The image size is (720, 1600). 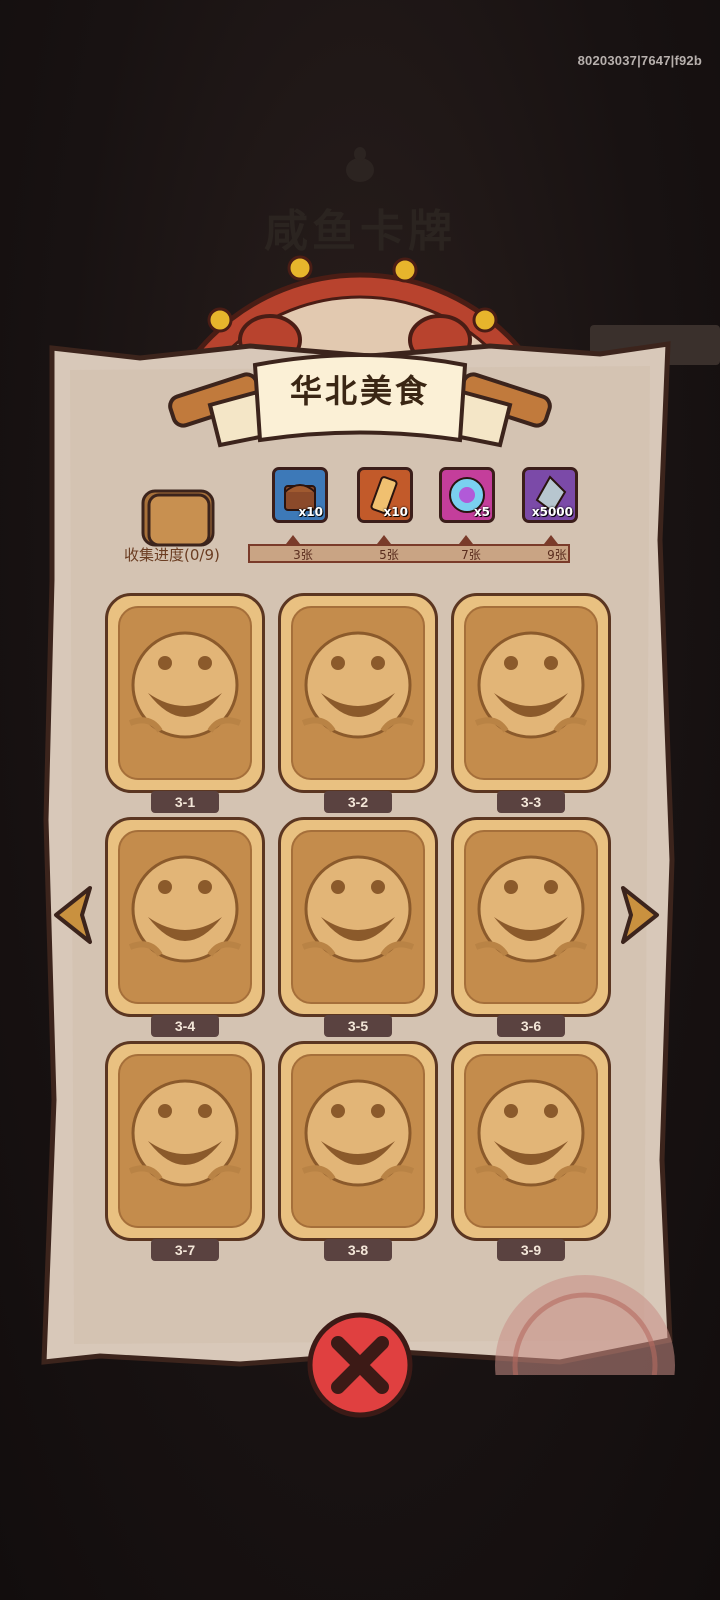 What do you see at coordinates (389, 555) in the screenshot?
I see `milestone-label: 5张` at bounding box center [389, 555].